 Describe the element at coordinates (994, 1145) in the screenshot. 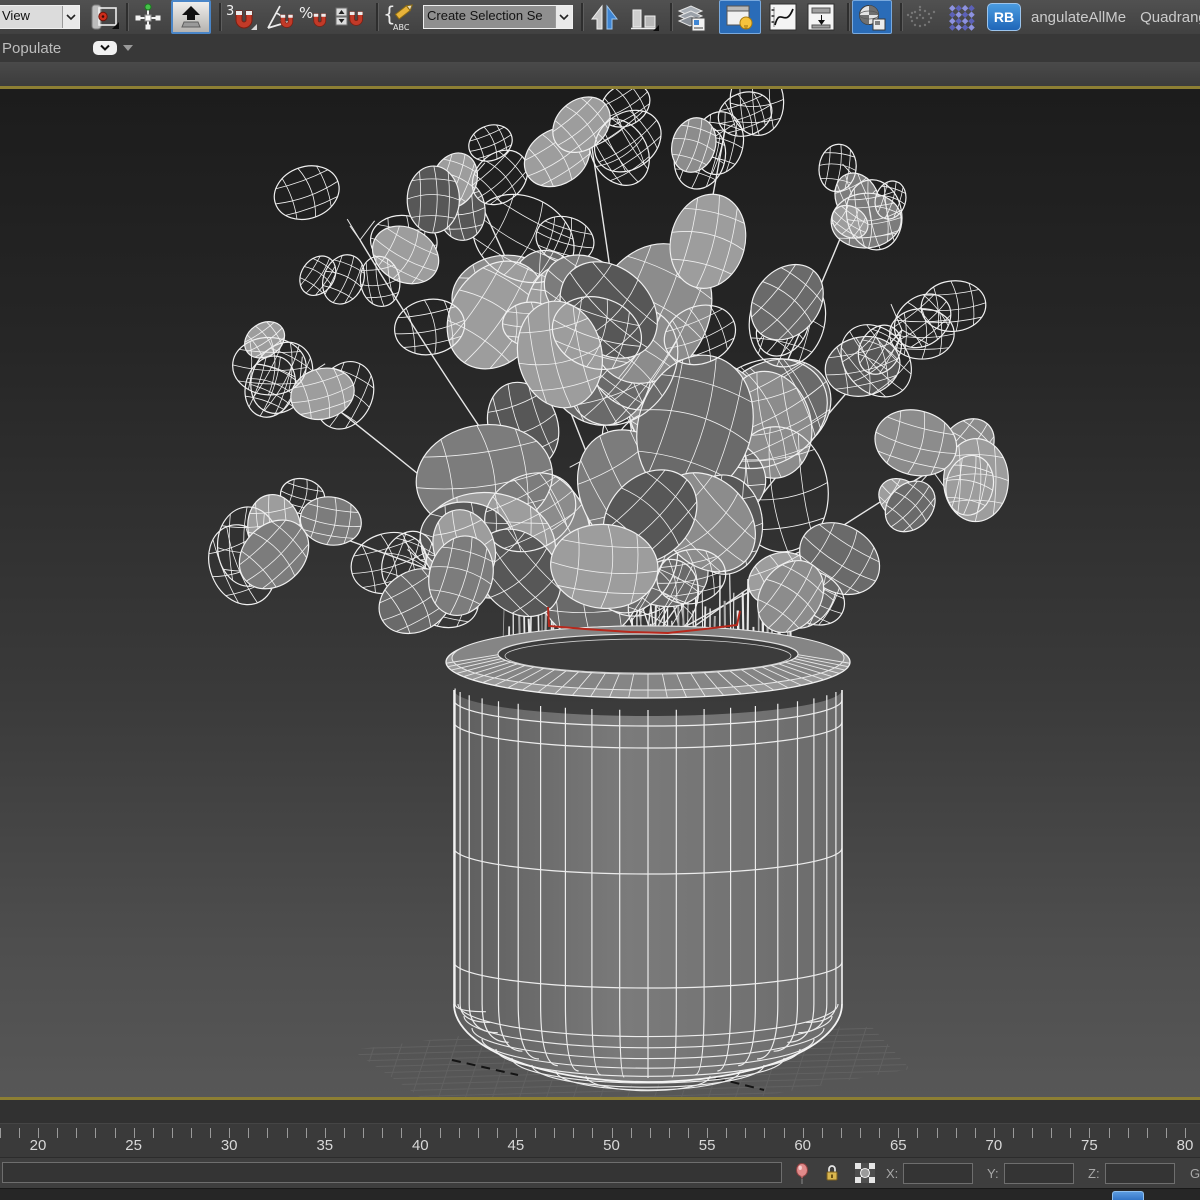

I see `timeline-number: 70` at that location.